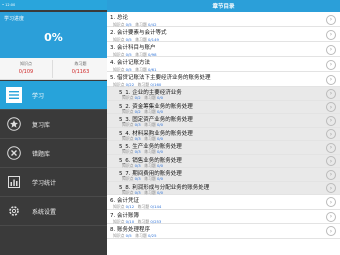  Describe the element at coordinates (53, 37) in the screenshot. I see `progress-value: 0%` at that location.